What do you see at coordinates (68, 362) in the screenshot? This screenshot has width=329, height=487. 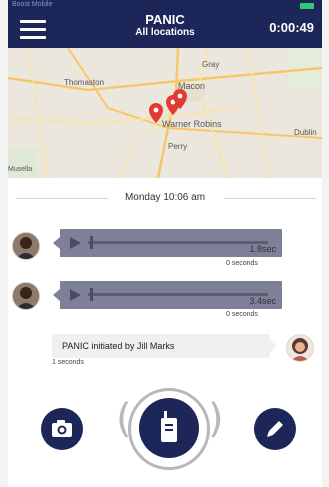 I see `message-elapsed: 1 seconds` at bounding box center [68, 362].